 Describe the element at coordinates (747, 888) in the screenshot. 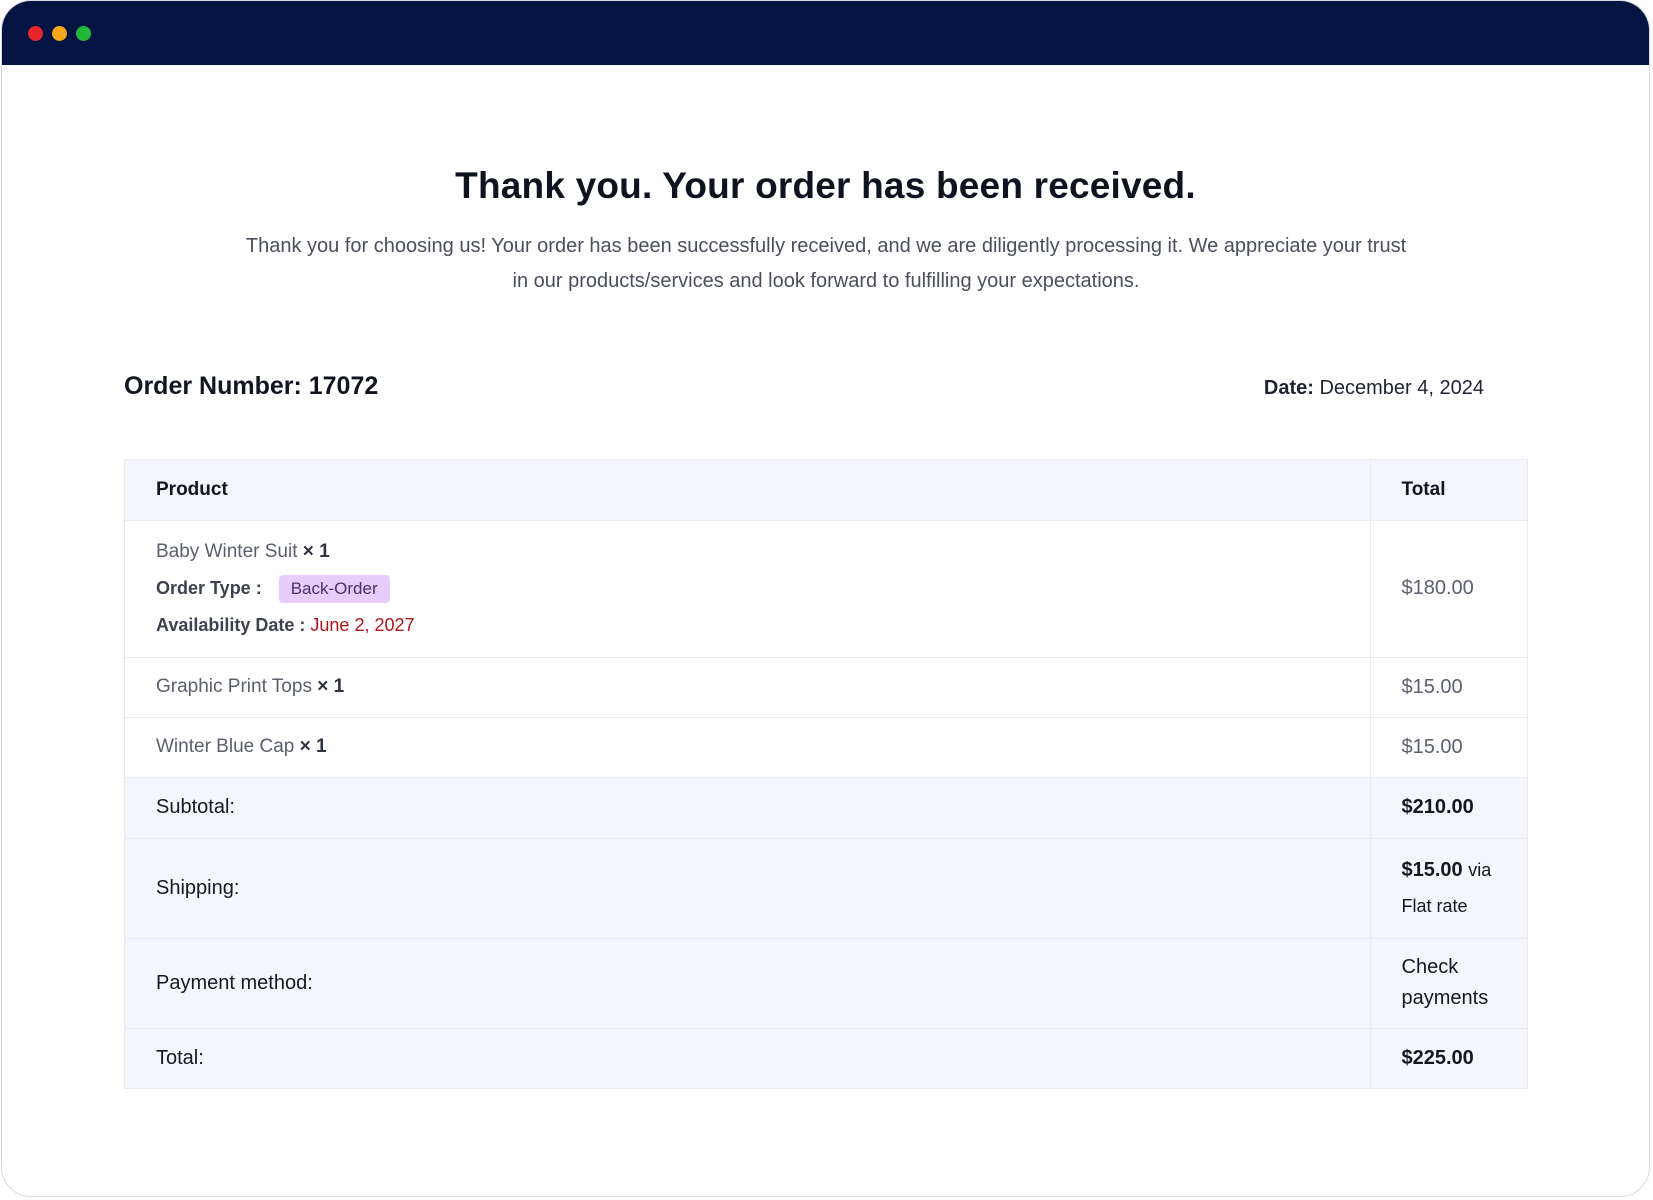

I see `shipping-label: Shipping:` at that location.